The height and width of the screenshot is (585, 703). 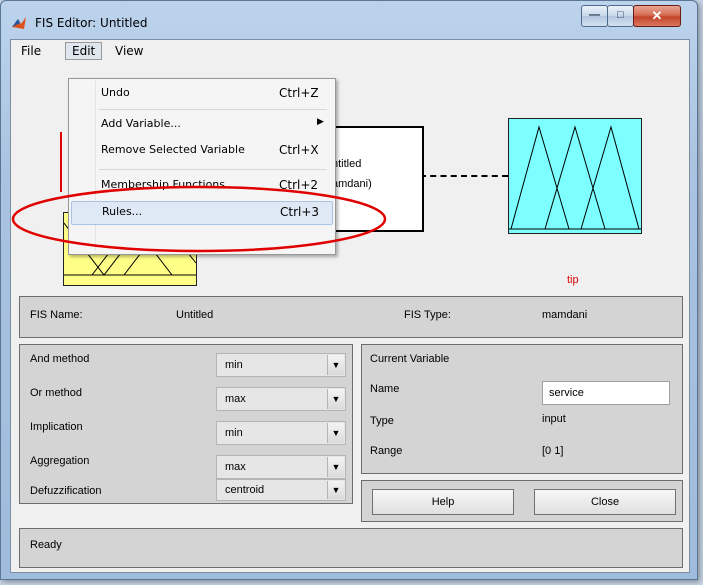 I want to click on implication-select: min ▼, so click(x=281, y=433).